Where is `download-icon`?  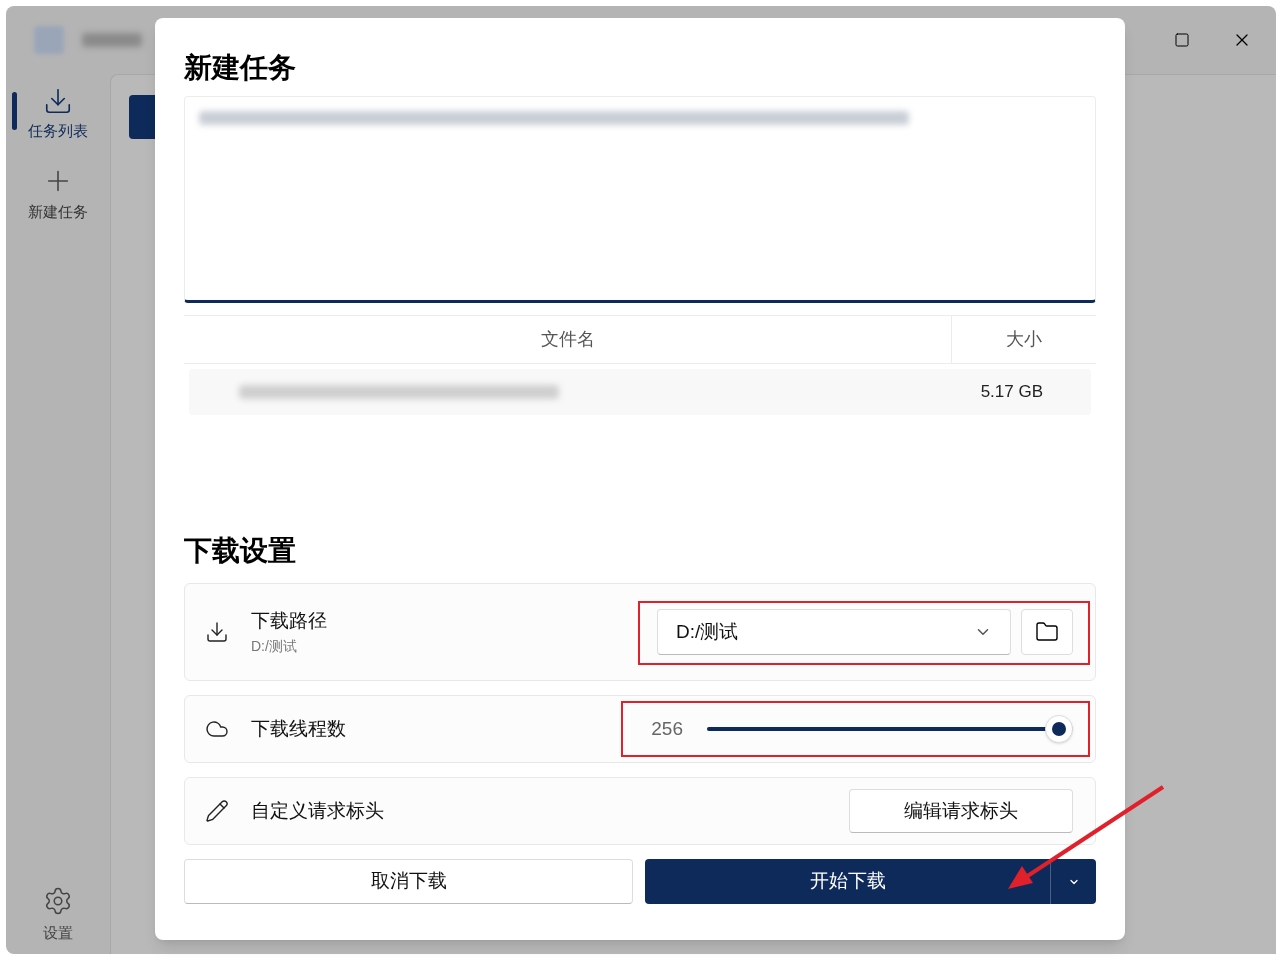
download-icon is located at coordinates (217, 632).